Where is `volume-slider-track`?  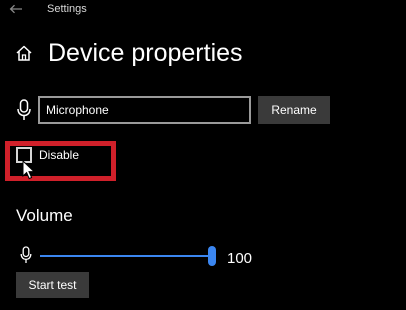 volume-slider-track is located at coordinates (126, 256).